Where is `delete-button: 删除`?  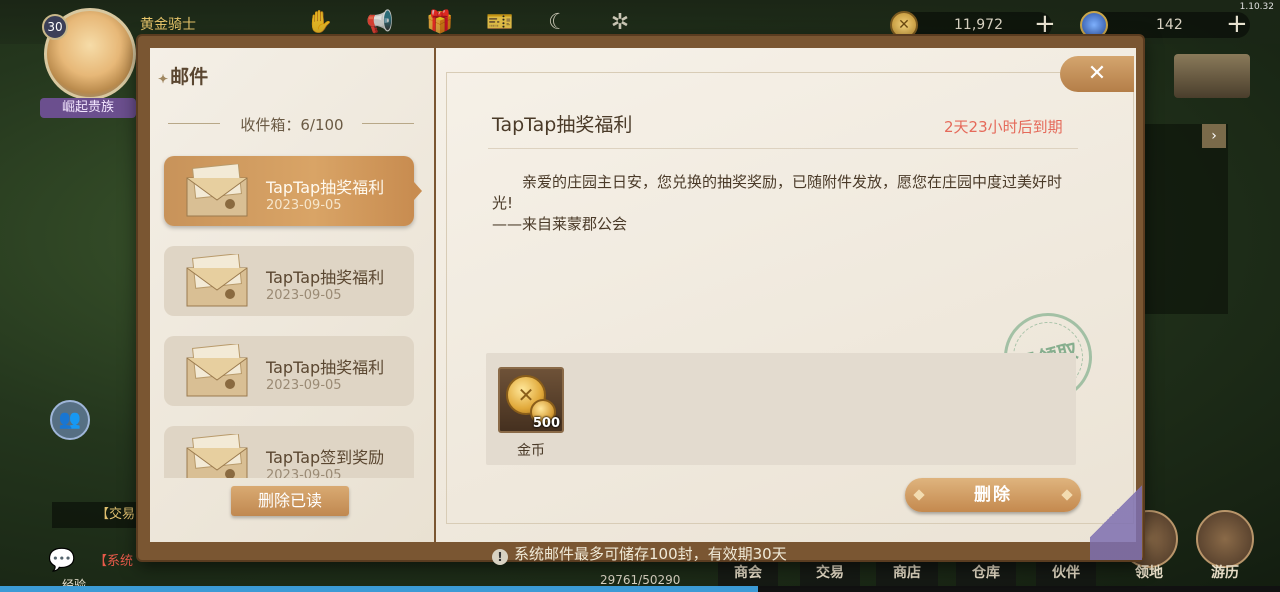
delete-button: 删除 is located at coordinates (993, 495).